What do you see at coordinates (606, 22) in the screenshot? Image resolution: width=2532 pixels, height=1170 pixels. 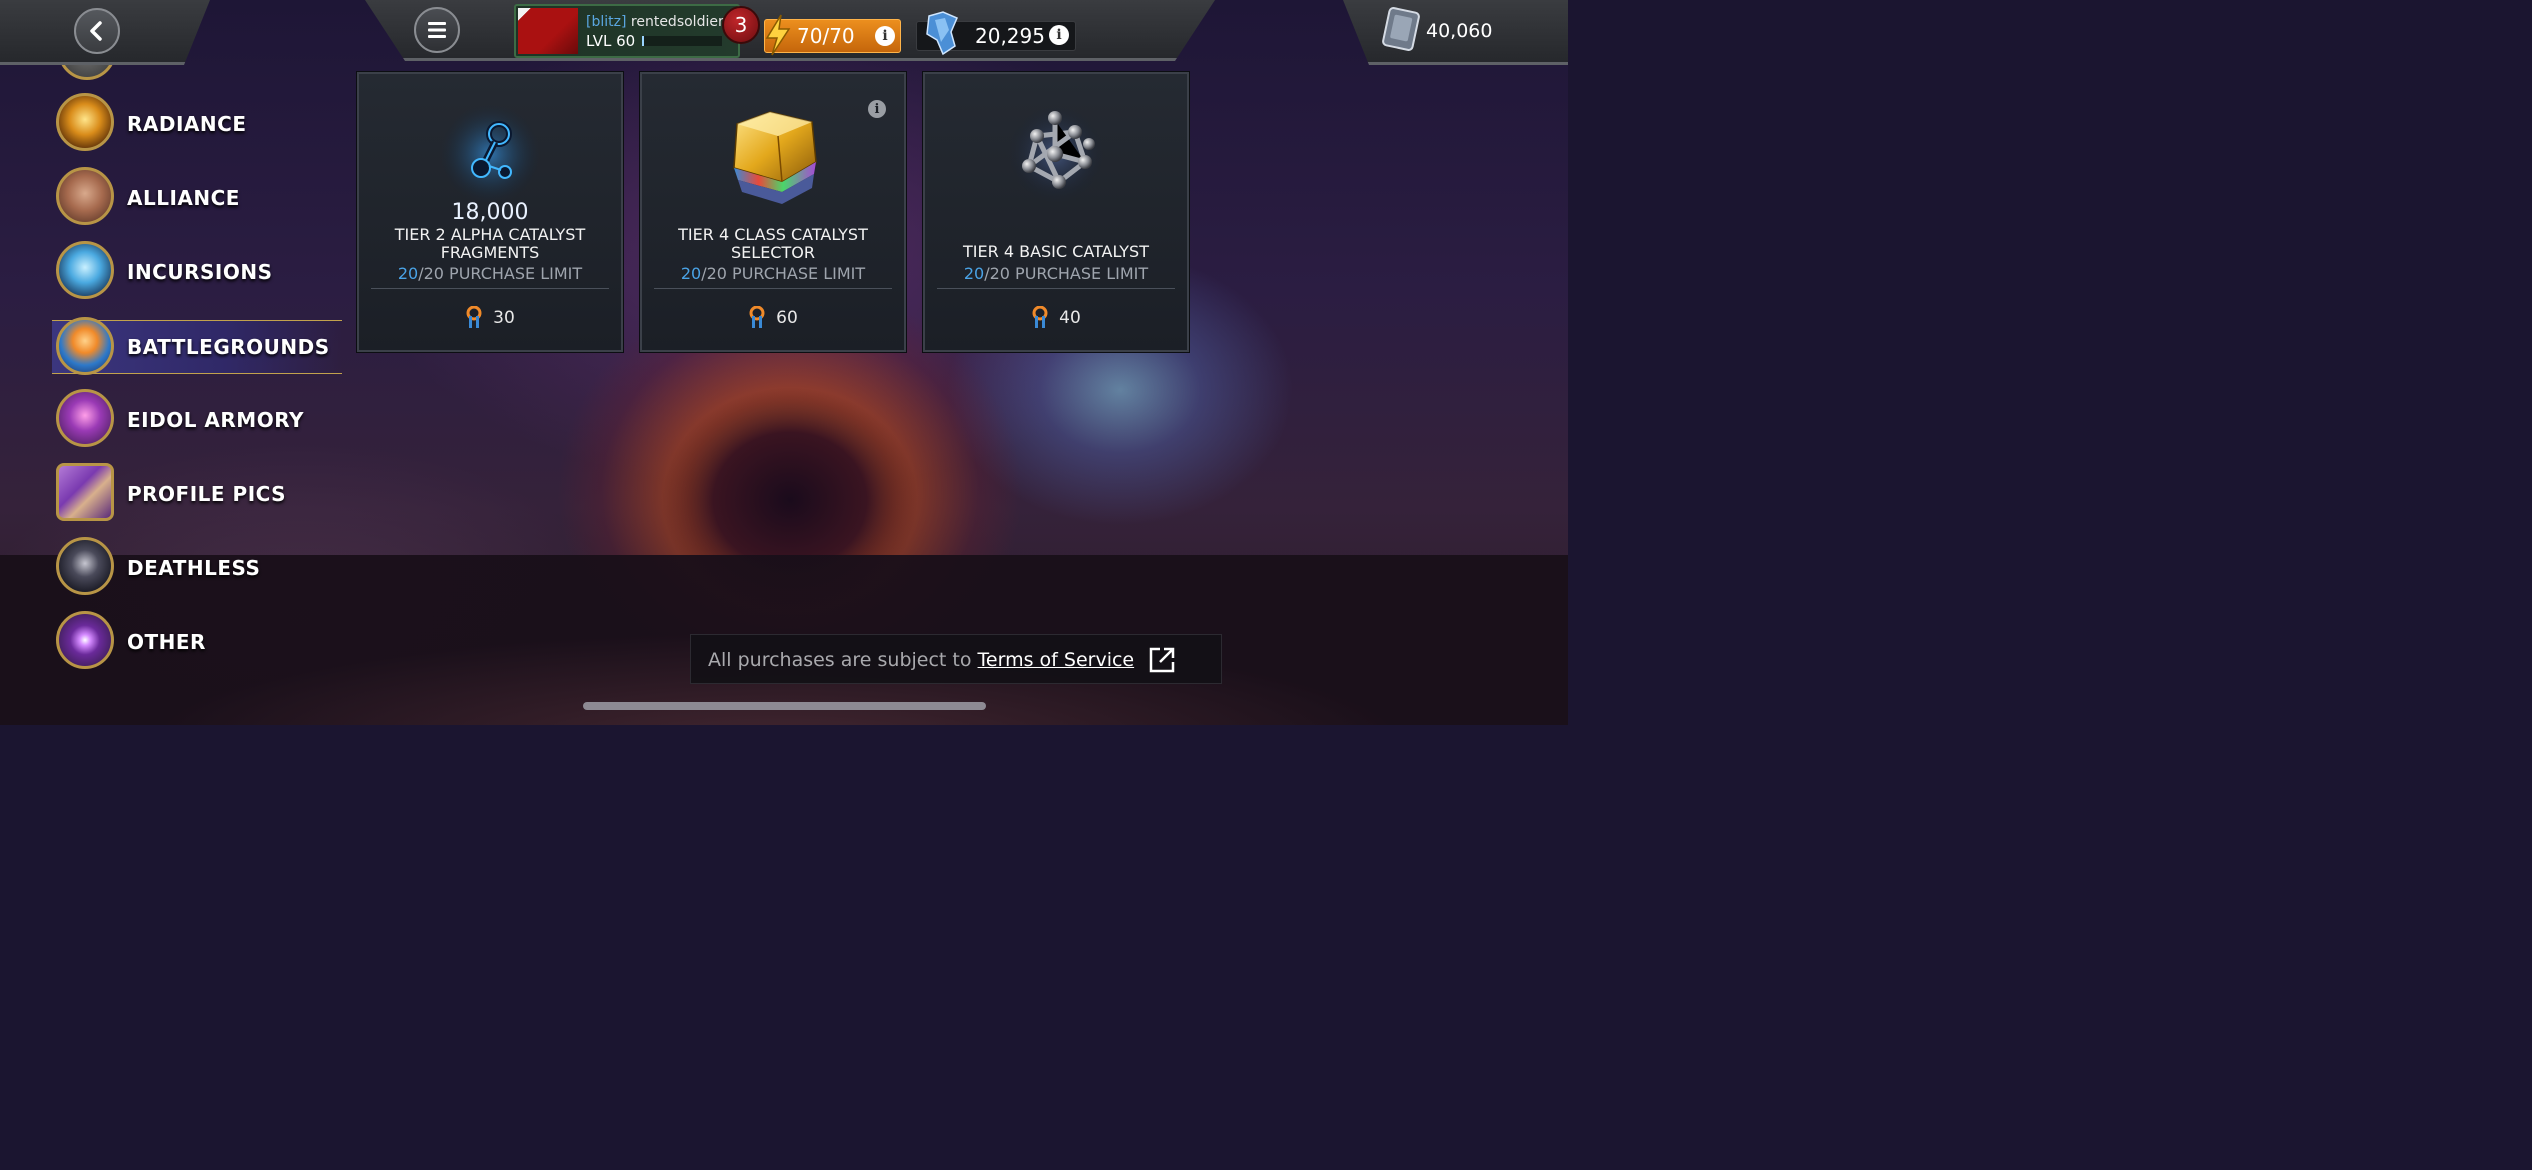 I see `alliance-tag: [blitz]` at bounding box center [606, 22].